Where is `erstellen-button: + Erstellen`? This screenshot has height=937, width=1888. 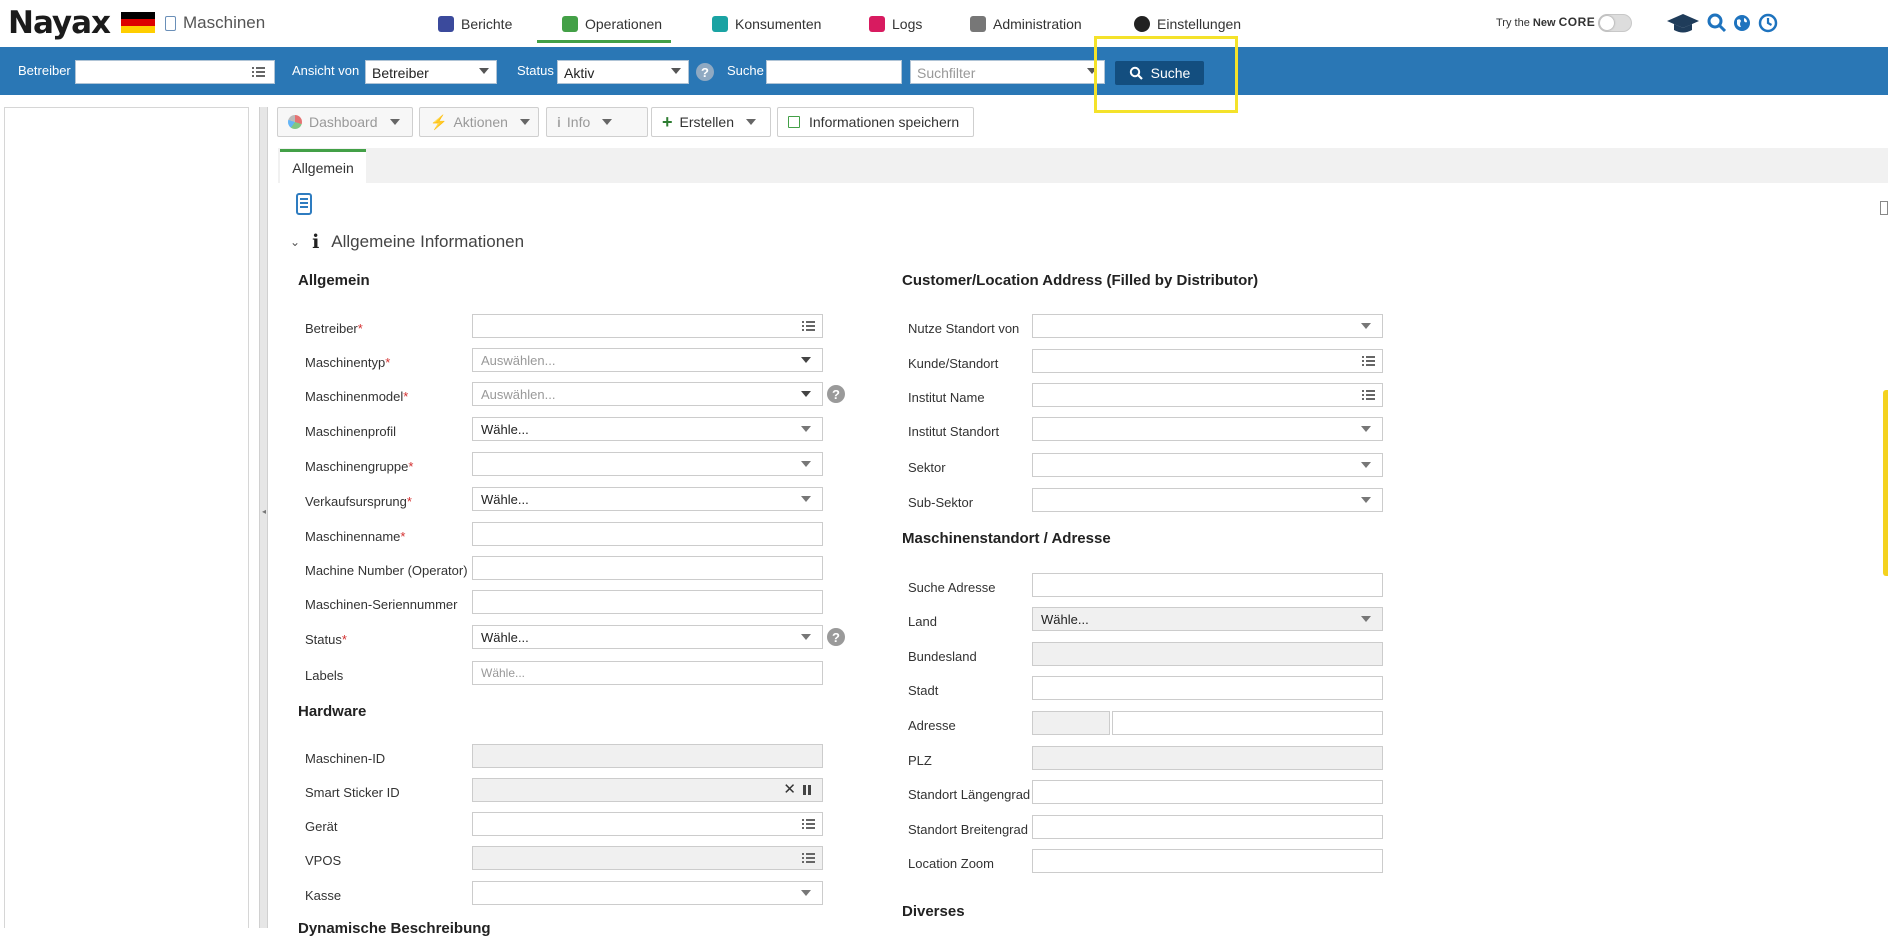
erstellen-button: + Erstellen is located at coordinates (711, 122).